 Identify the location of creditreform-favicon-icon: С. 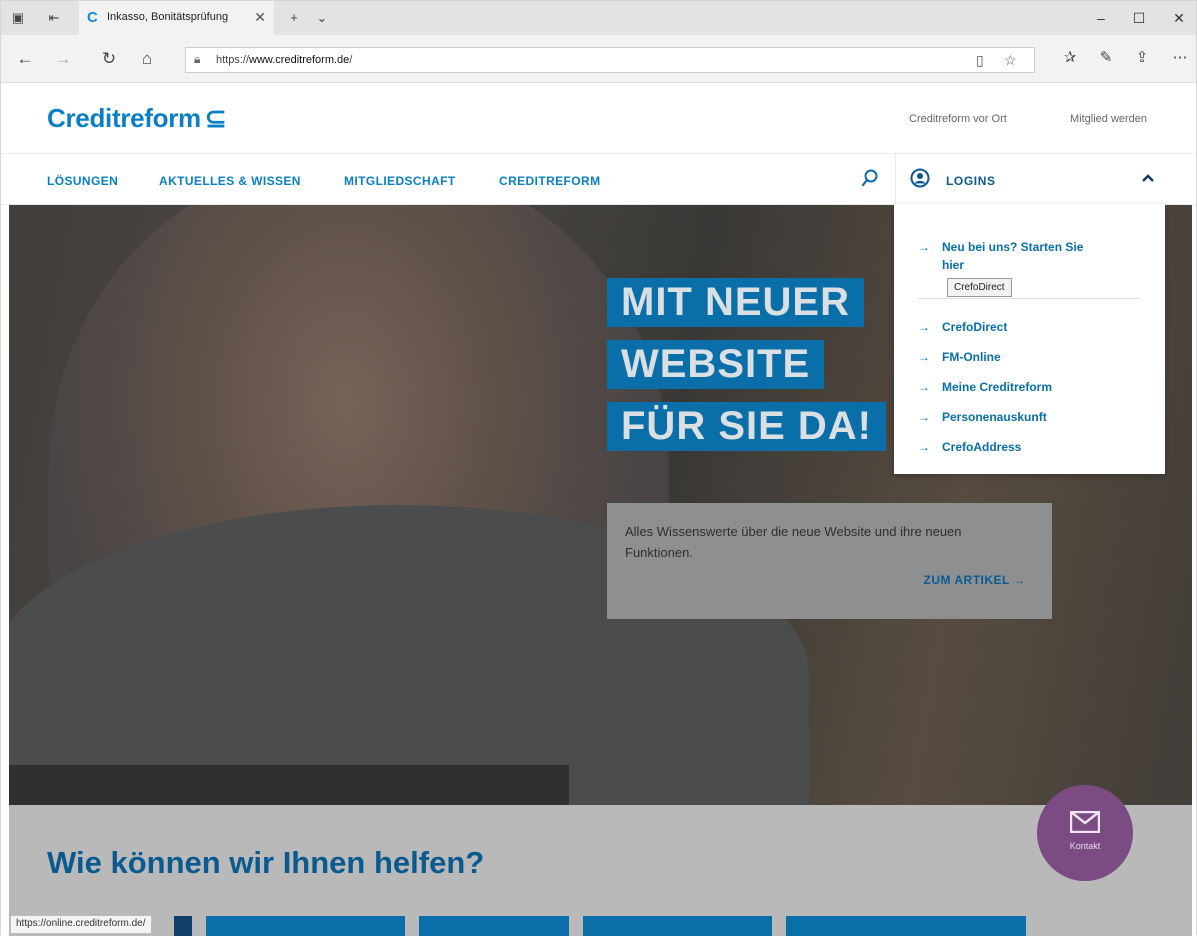
(92, 17).